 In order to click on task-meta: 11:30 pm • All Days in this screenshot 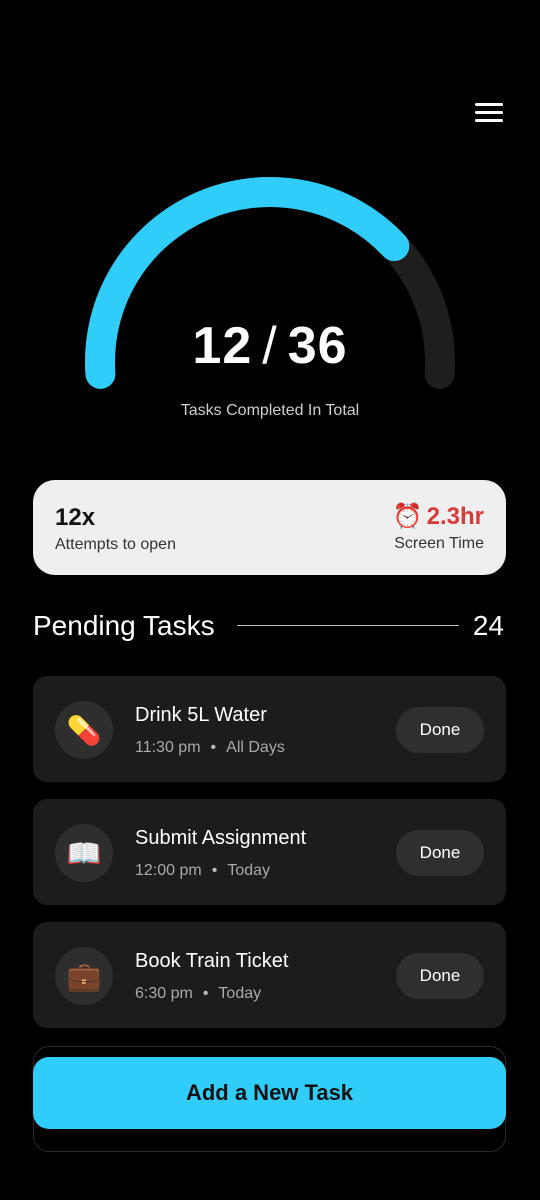, I will do `click(210, 748)`.